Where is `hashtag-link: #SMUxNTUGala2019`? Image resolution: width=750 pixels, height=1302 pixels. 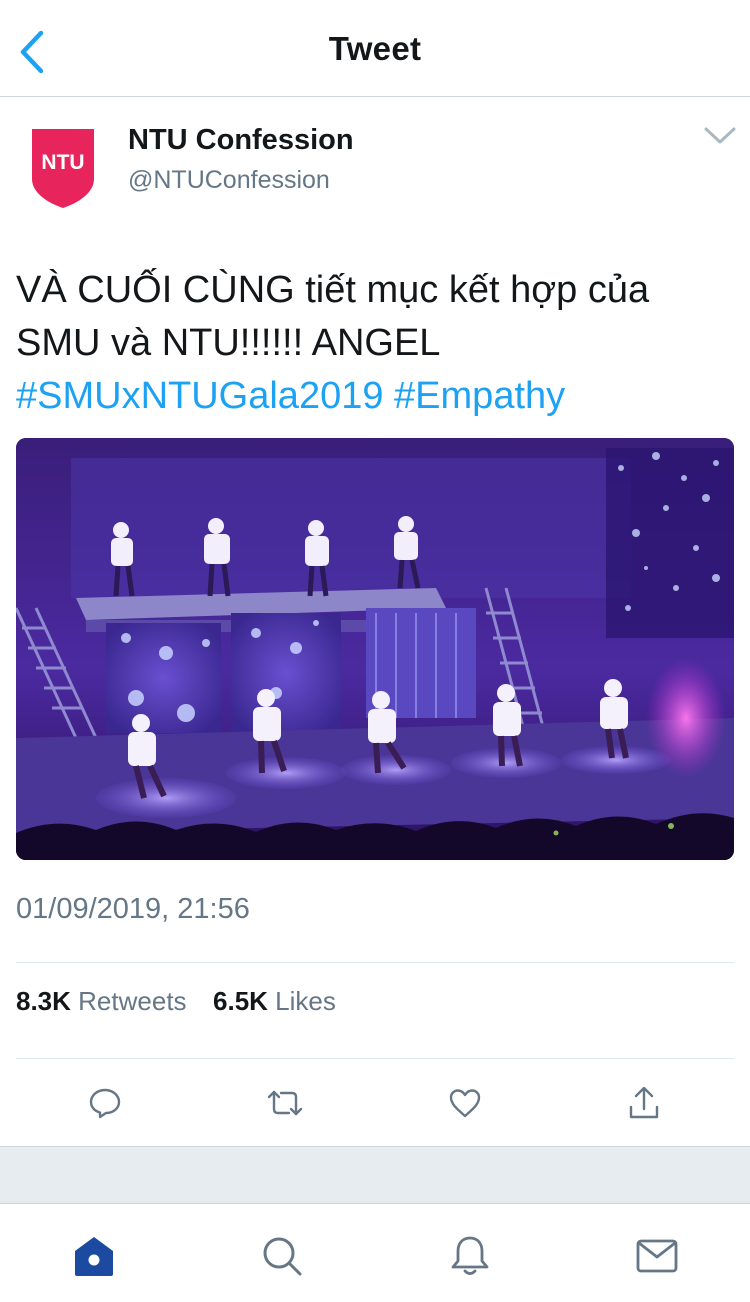 hashtag-link: #SMUxNTUGala2019 is located at coordinates (199, 396).